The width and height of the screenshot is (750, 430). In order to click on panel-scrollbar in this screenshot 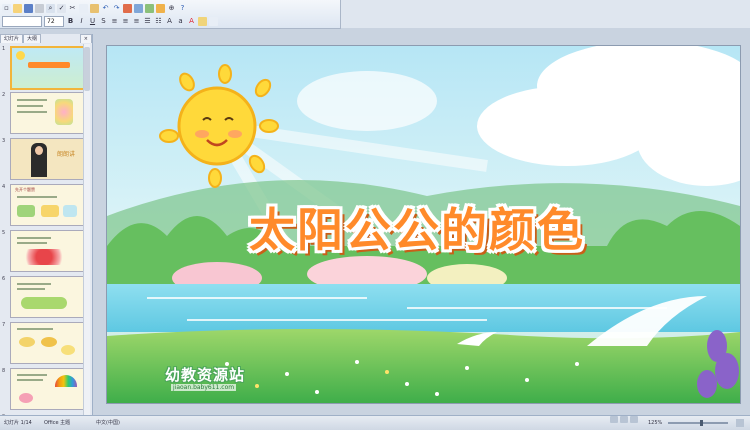, I will do `click(86, 229)`.